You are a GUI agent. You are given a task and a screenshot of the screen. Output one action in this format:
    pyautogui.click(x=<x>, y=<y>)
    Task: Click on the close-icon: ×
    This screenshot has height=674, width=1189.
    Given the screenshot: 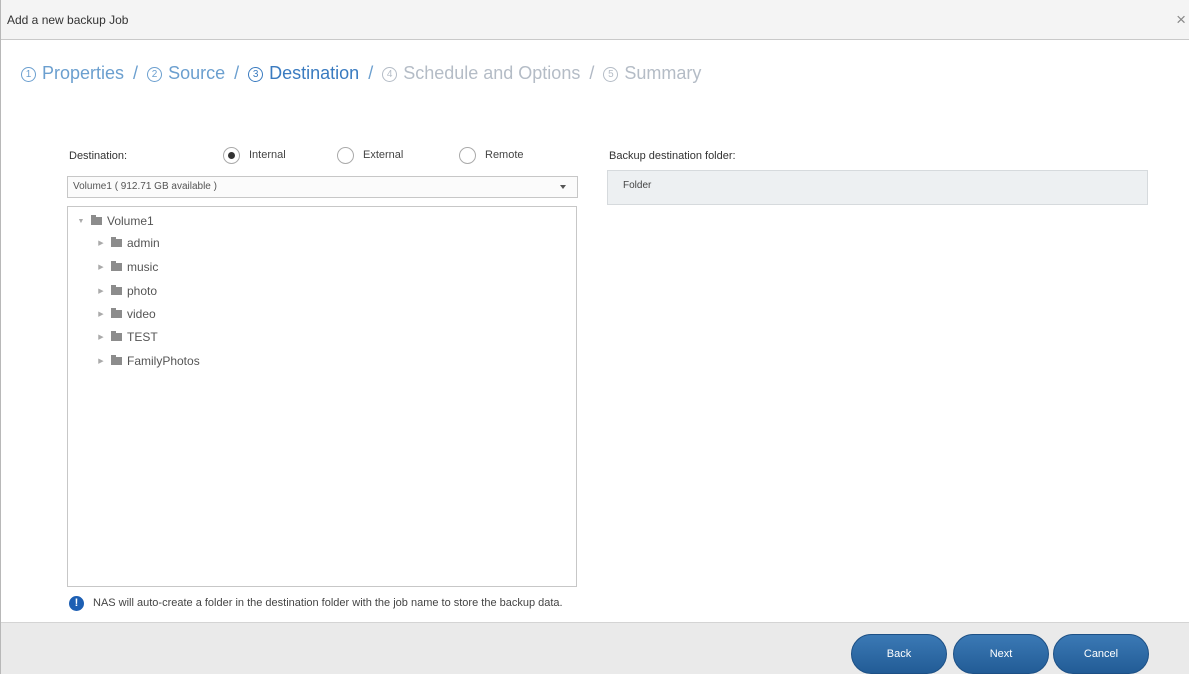 What is the action you would take?
    pyautogui.click(x=1181, y=19)
    